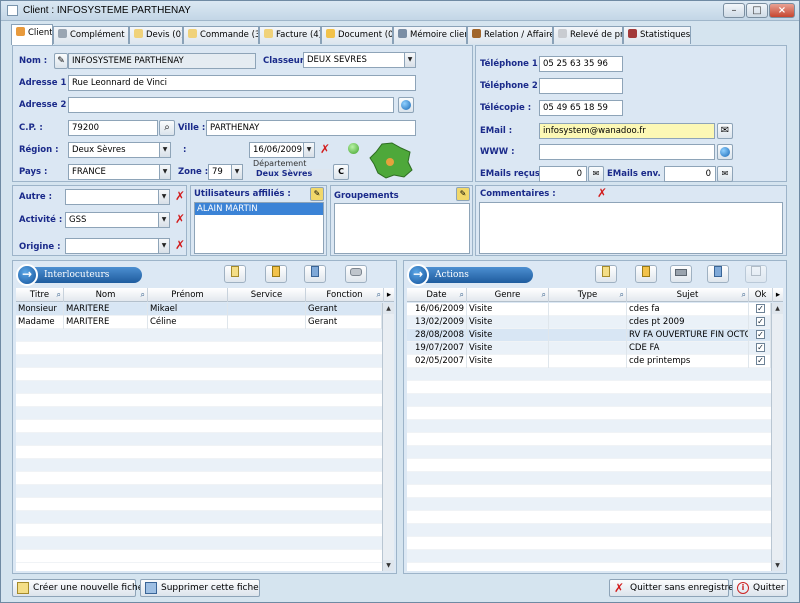 The height and width of the screenshot is (603, 800). Describe the element at coordinates (388, 437) in the screenshot. I see `interlocuteurs-scrollbar: ▲ ▼` at that location.